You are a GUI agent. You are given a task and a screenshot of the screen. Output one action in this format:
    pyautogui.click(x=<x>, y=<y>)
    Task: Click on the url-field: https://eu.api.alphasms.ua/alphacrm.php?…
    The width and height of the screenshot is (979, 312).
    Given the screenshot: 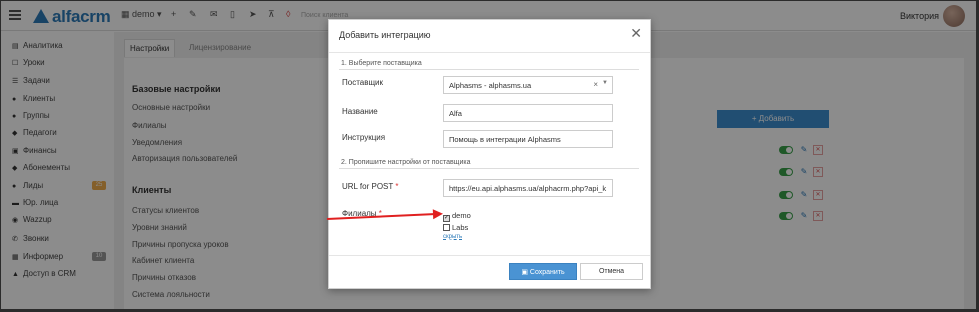 What is the action you would take?
    pyautogui.click(x=528, y=188)
    